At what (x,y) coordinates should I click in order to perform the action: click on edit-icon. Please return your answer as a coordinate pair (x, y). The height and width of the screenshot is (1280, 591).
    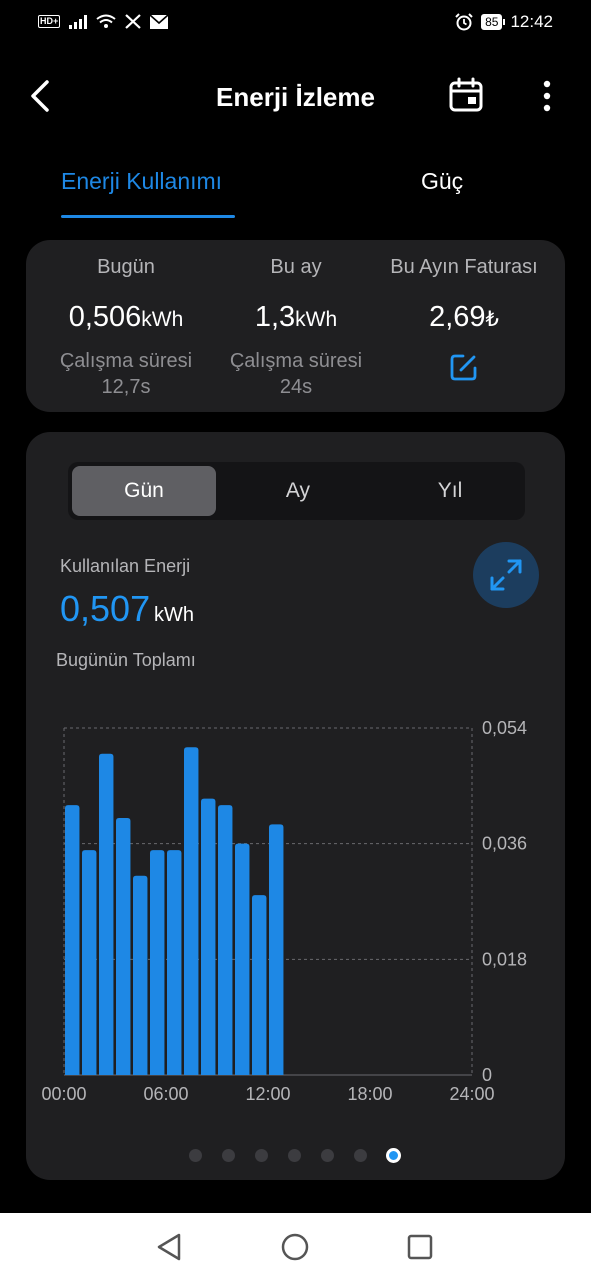
    Looking at the image, I should click on (464, 367).